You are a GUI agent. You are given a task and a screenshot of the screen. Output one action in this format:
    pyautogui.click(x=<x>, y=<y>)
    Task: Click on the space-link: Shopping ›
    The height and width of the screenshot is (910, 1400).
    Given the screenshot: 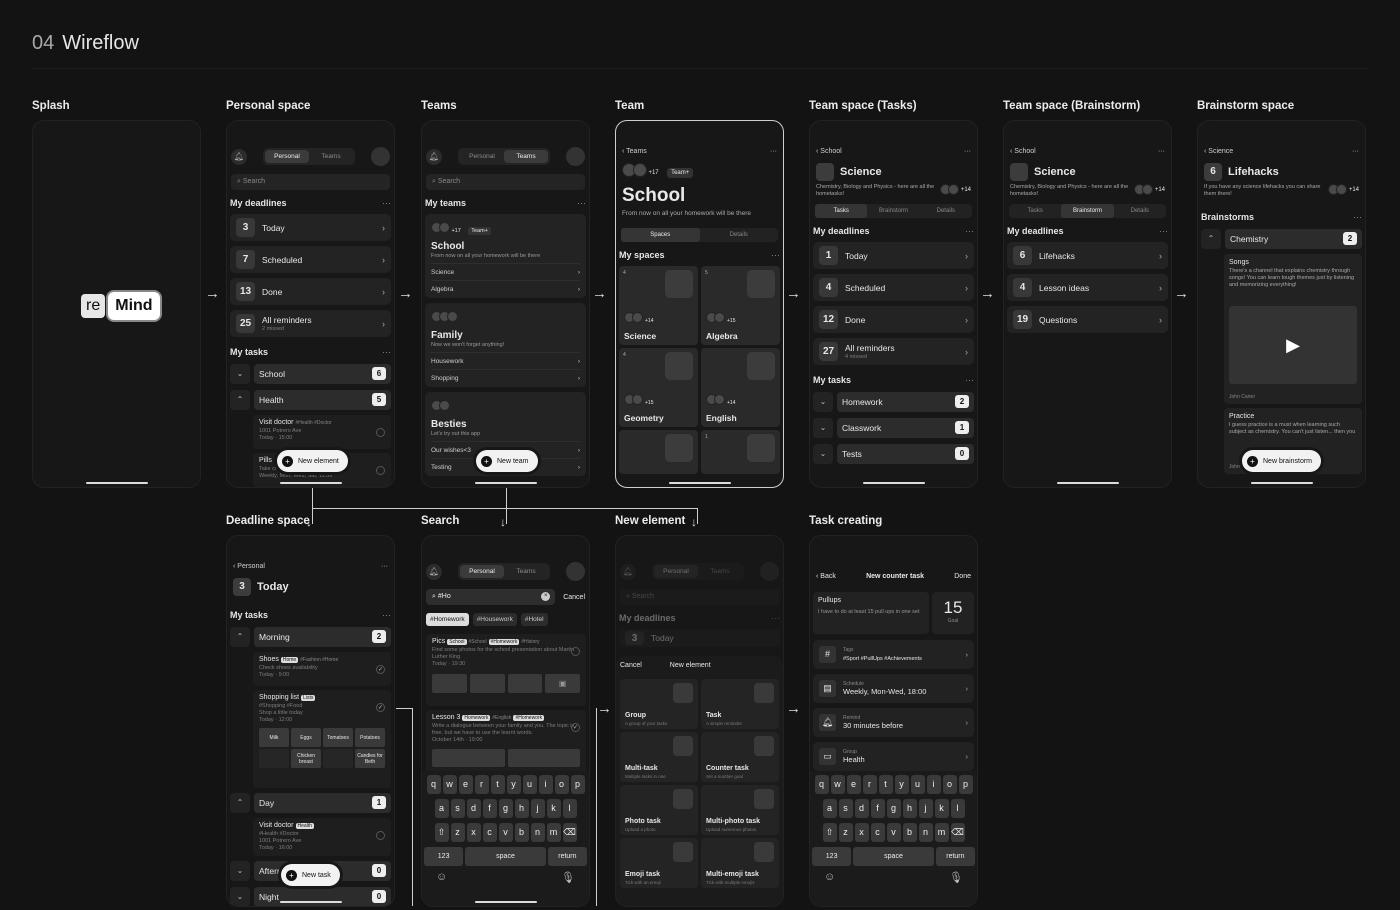 What is the action you would take?
    pyautogui.click(x=505, y=375)
    